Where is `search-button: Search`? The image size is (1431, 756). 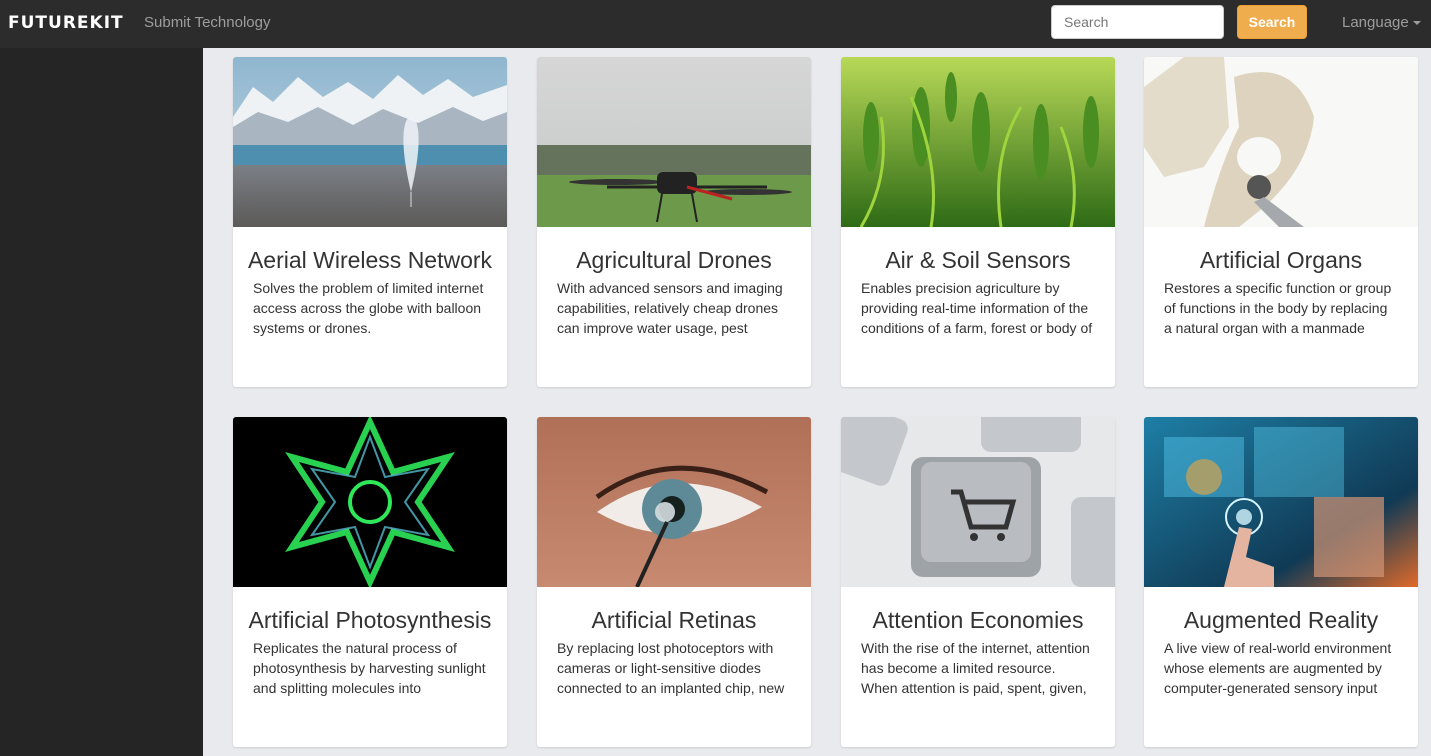
search-button: Search is located at coordinates (1272, 22).